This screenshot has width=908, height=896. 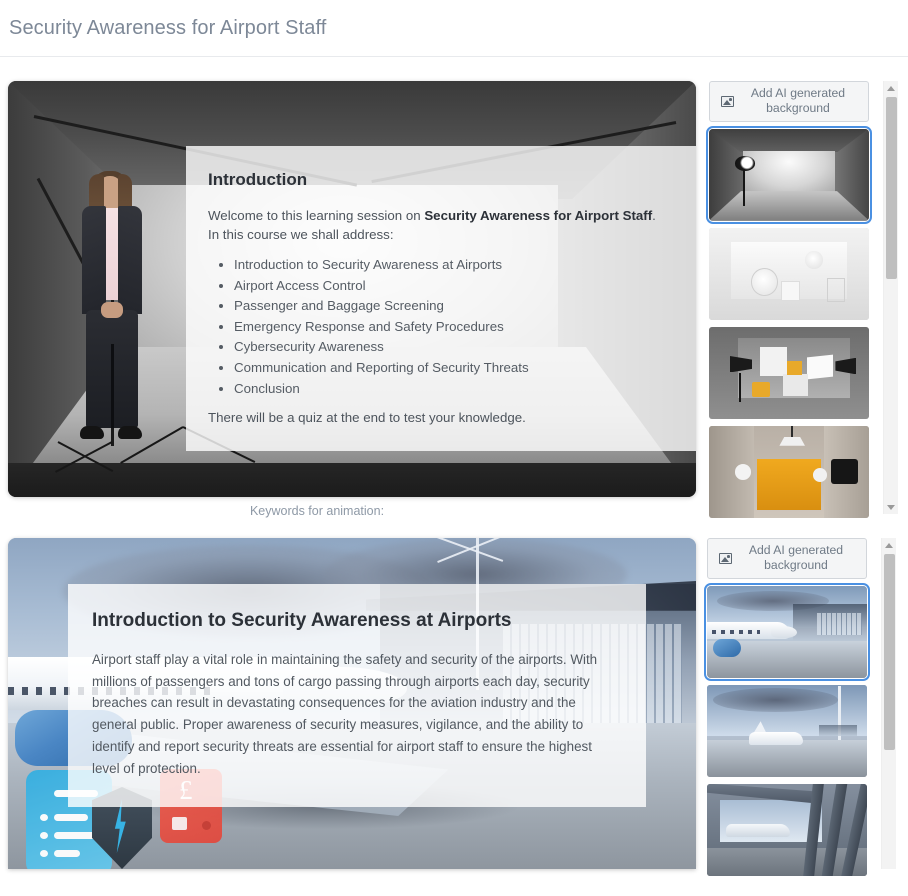 I want to click on warm-yellow-studio-image, so click(x=789, y=471).